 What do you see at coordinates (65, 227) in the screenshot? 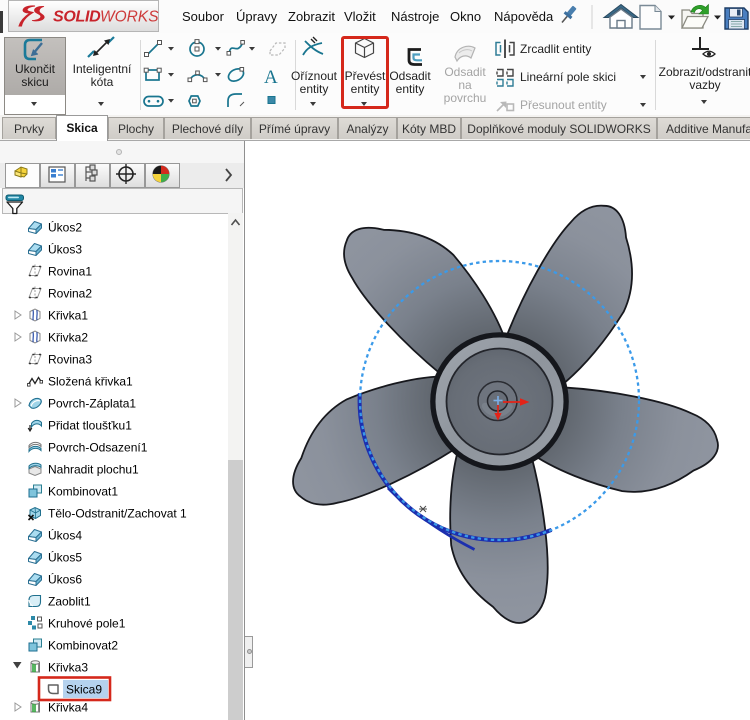
I see `svg-text: Úkos2` at bounding box center [65, 227].